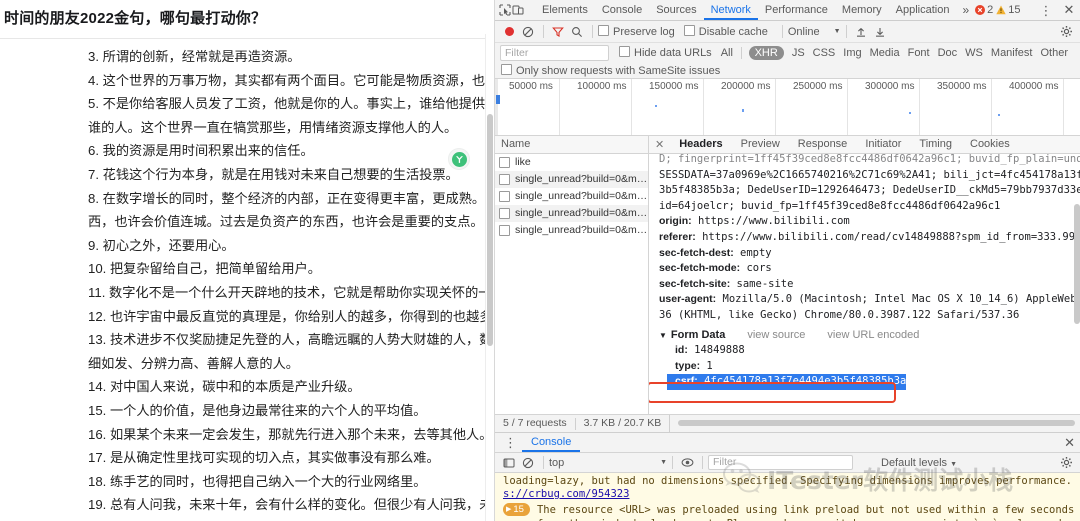  I want to click on tab-performance: Performance, so click(796, 10).